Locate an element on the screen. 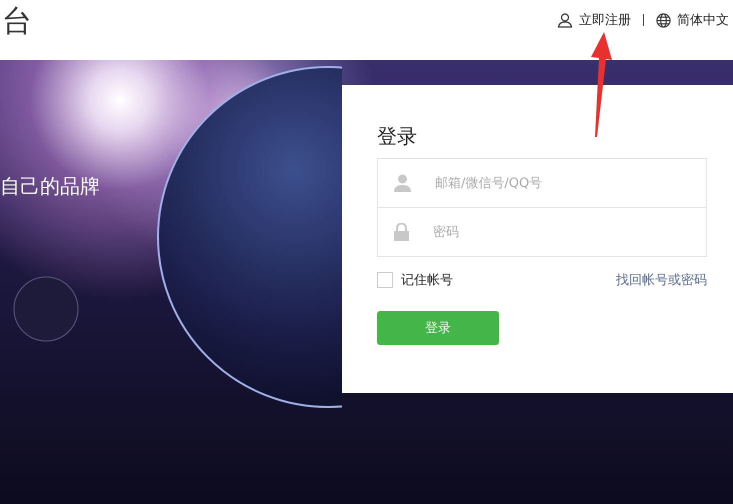  language-link: 简体中文 is located at coordinates (692, 20).